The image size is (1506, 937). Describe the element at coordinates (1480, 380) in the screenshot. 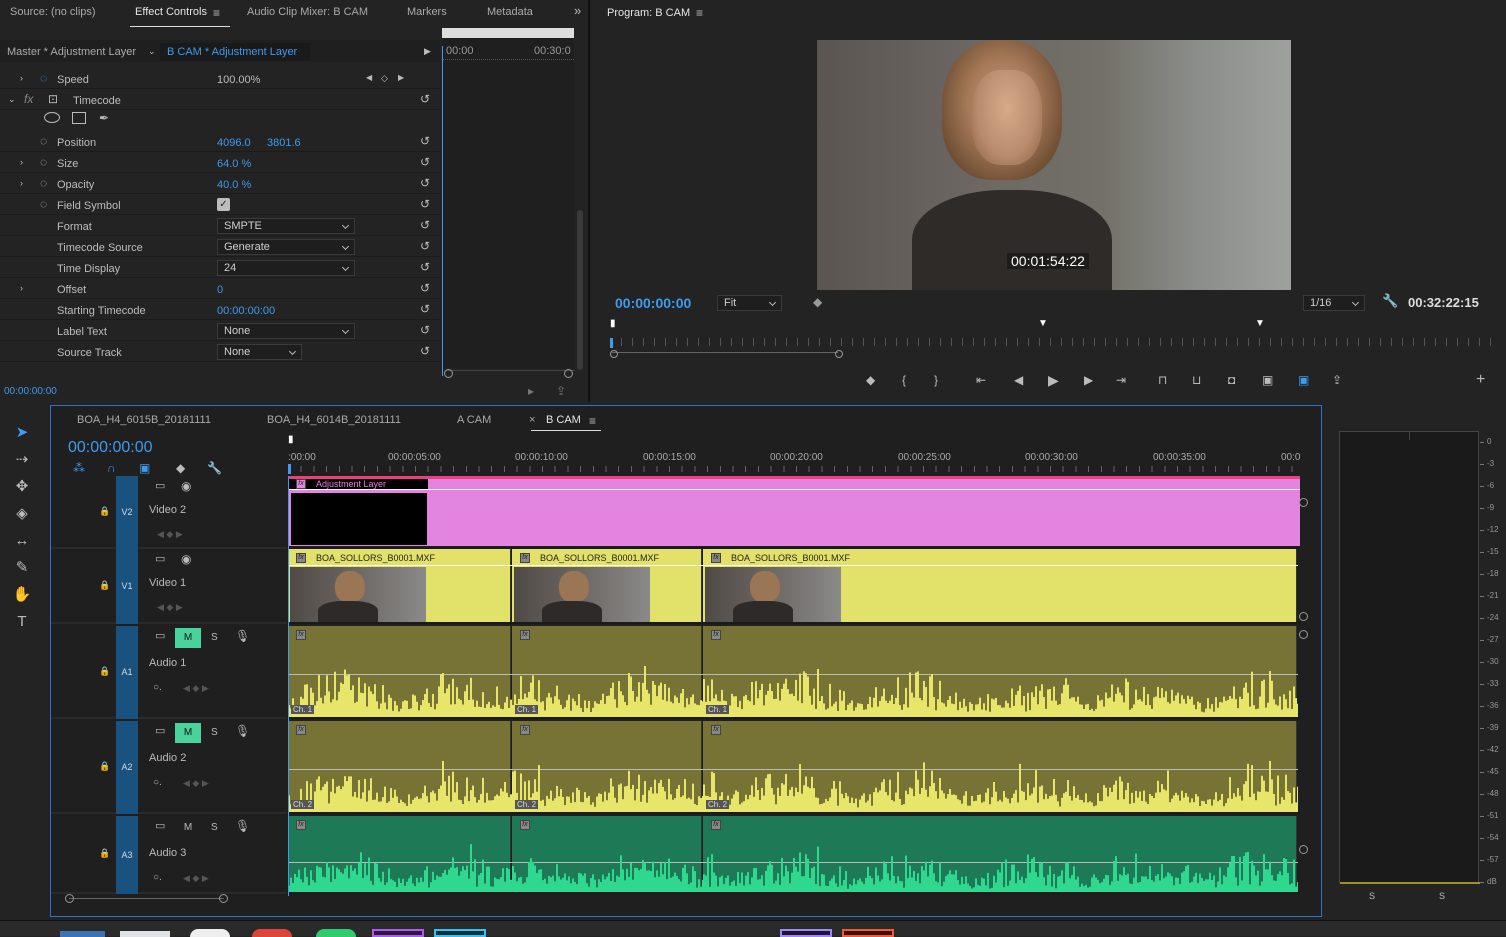

I see `add-button-icon: +` at that location.